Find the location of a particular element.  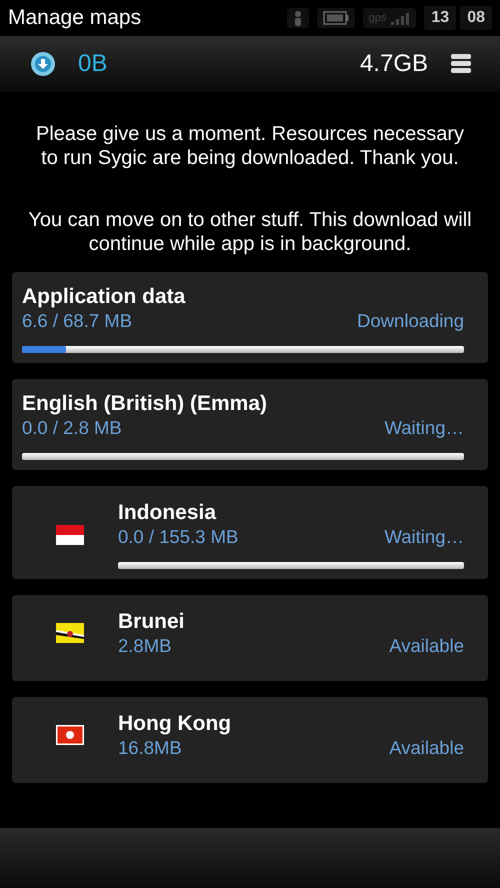

item-name: Application data is located at coordinates (104, 297).